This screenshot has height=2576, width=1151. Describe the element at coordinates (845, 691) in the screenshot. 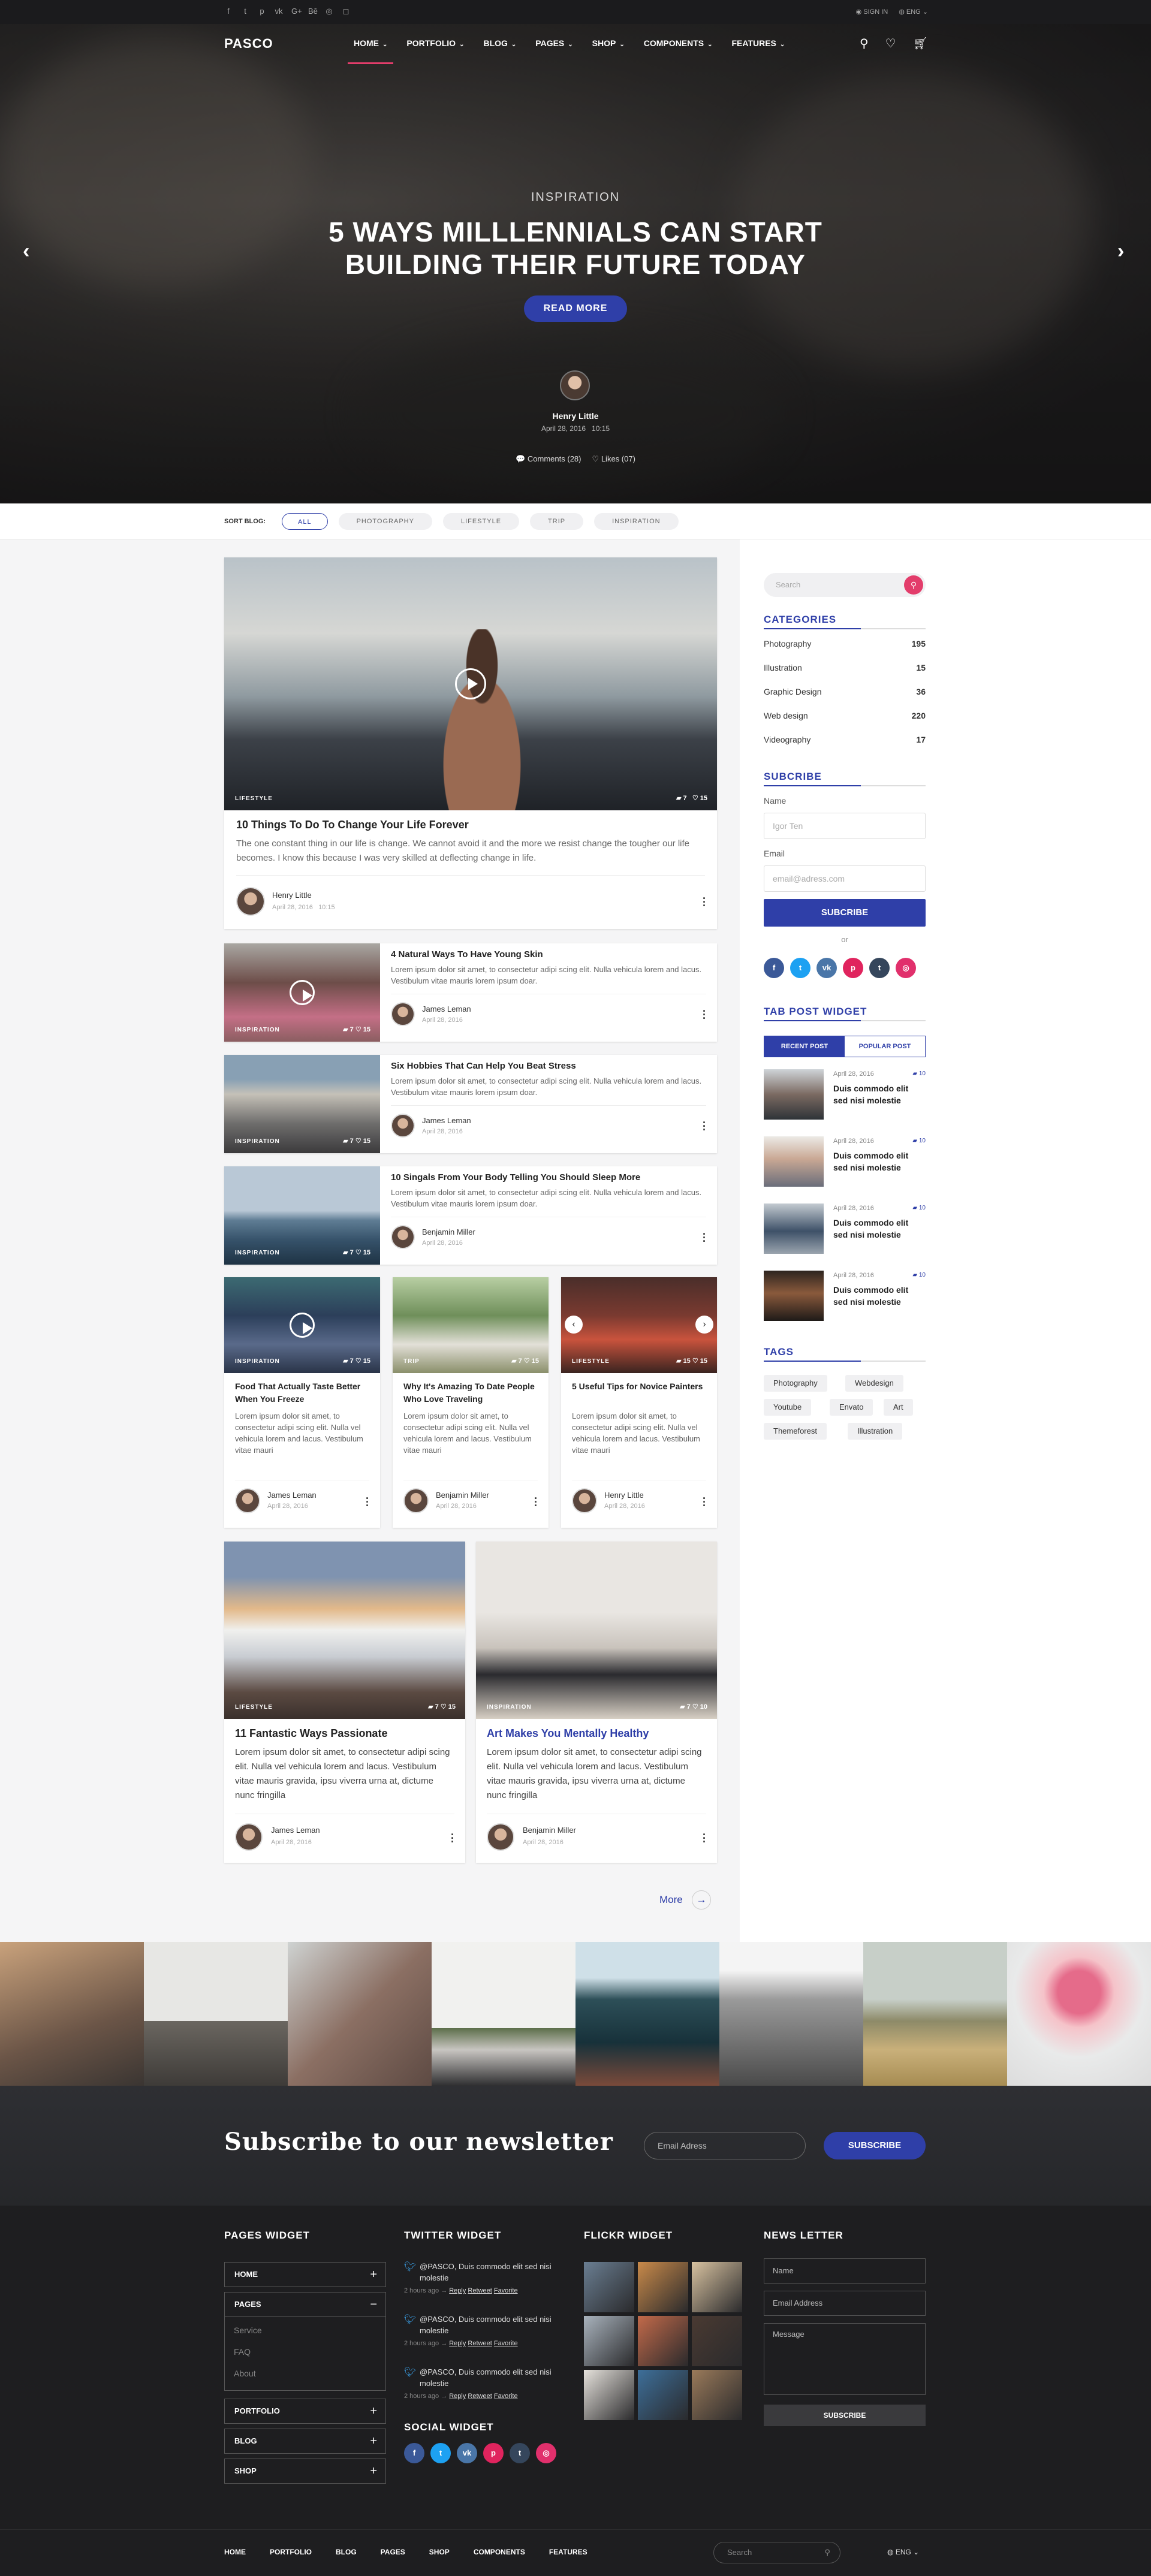

I see `category-item: Graphic Design 36` at that location.